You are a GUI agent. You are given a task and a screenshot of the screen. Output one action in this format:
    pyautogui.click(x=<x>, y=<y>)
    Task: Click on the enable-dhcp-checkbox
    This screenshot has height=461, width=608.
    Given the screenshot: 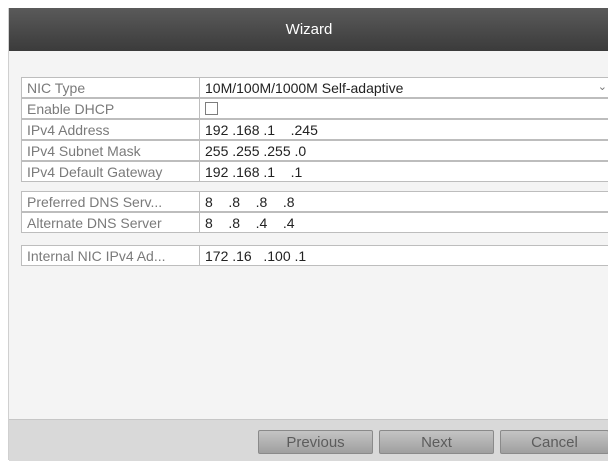 What is the action you would take?
    pyautogui.click(x=211, y=108)
    